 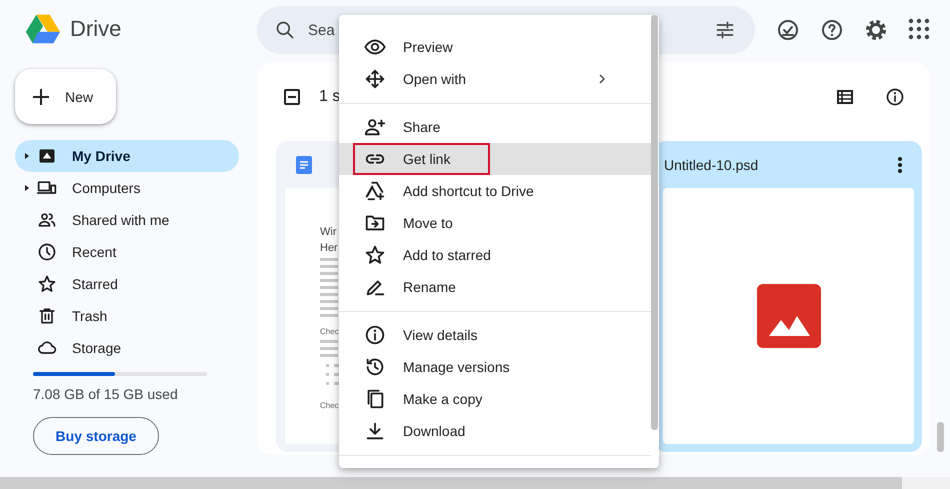 I want to click on drive-logo, so click(x=43, y=29).